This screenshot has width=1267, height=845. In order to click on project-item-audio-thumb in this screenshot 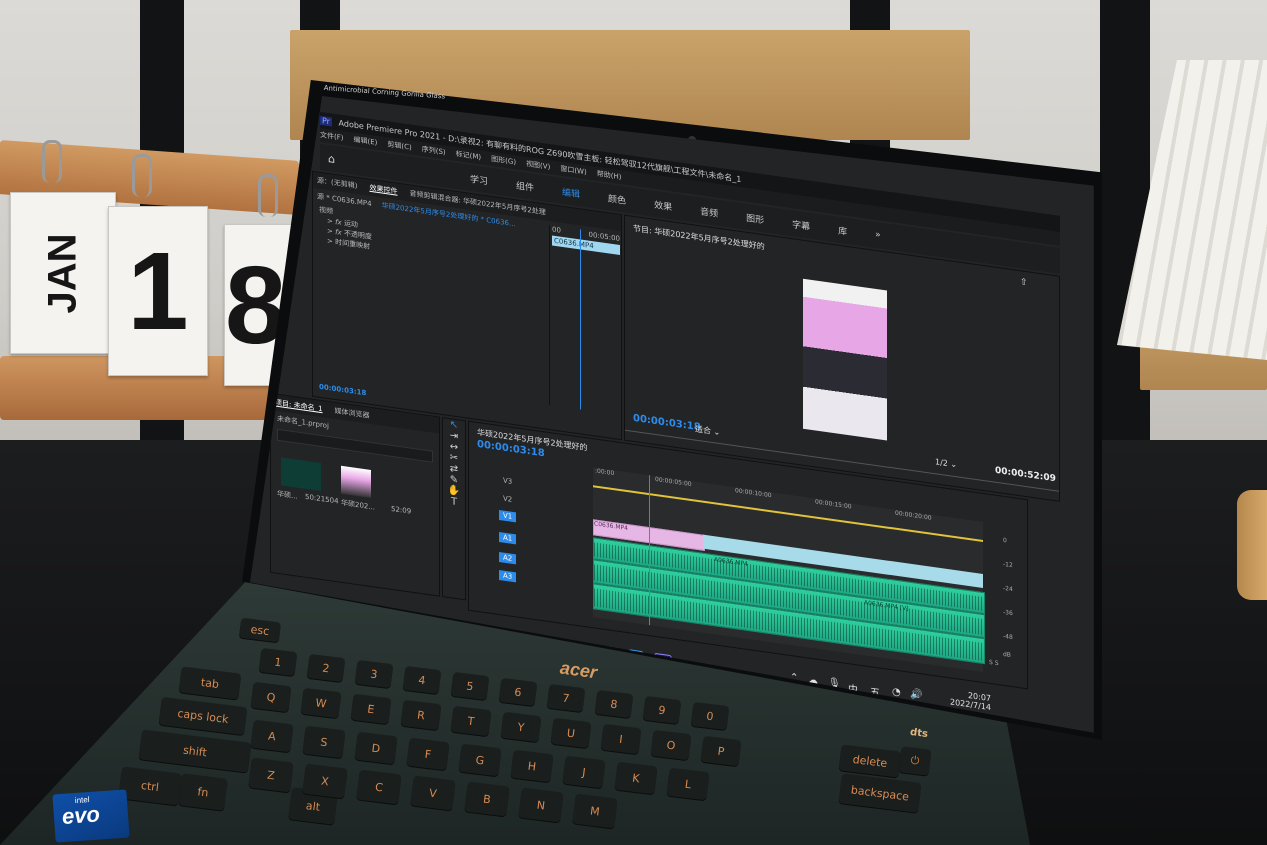, I will do `click(301, 474)`.